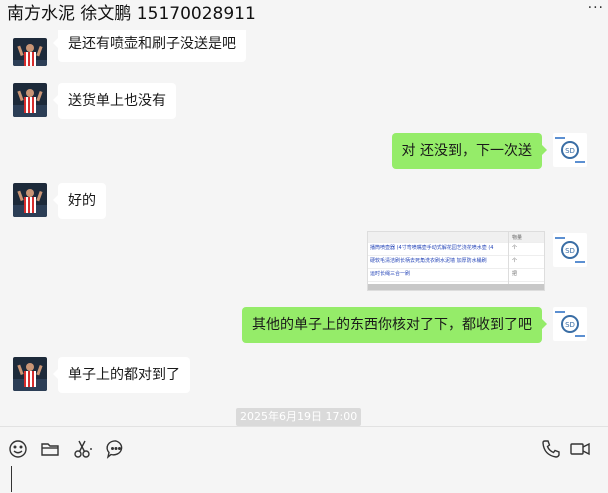  I want to click on image-table-row: 播筒喷壶器 (4寸弯喷嘴壶手动式解花园艺浇花喷水壶 (4 个, so click(456, 249).